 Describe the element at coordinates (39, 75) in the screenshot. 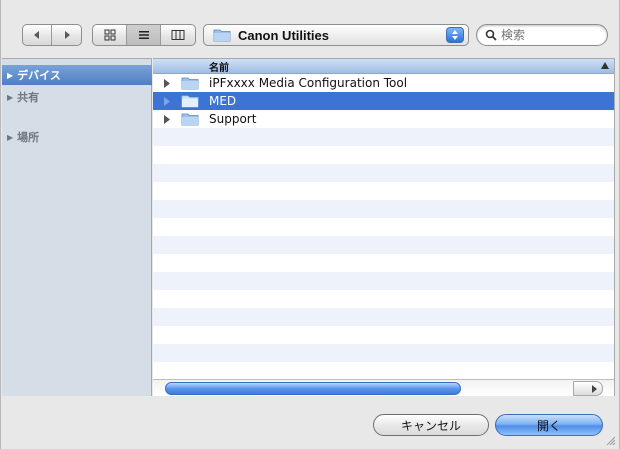

I see `sidebar-item-label: デバイス` at that location.